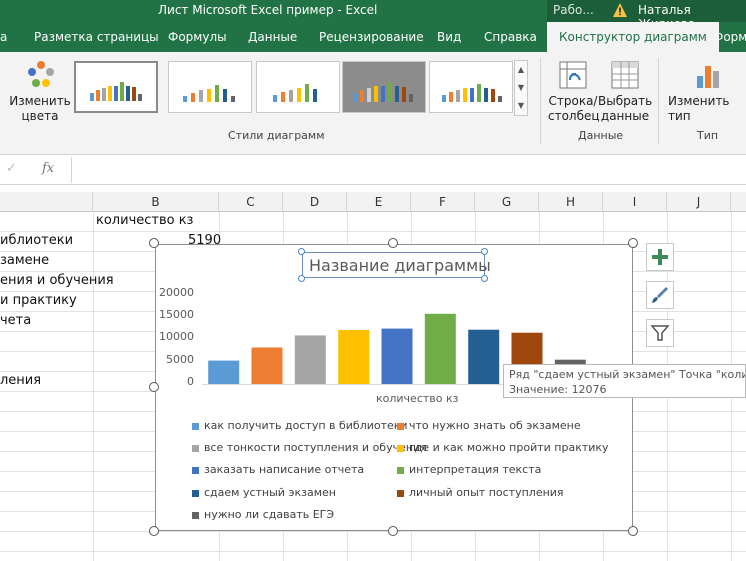 This screenshot has width=746, height=561. What do you see at coordinates (270, 492) in the screenshot?
I see `legend-label: сдаем устный экзамен` at bounding box center [270, 492].